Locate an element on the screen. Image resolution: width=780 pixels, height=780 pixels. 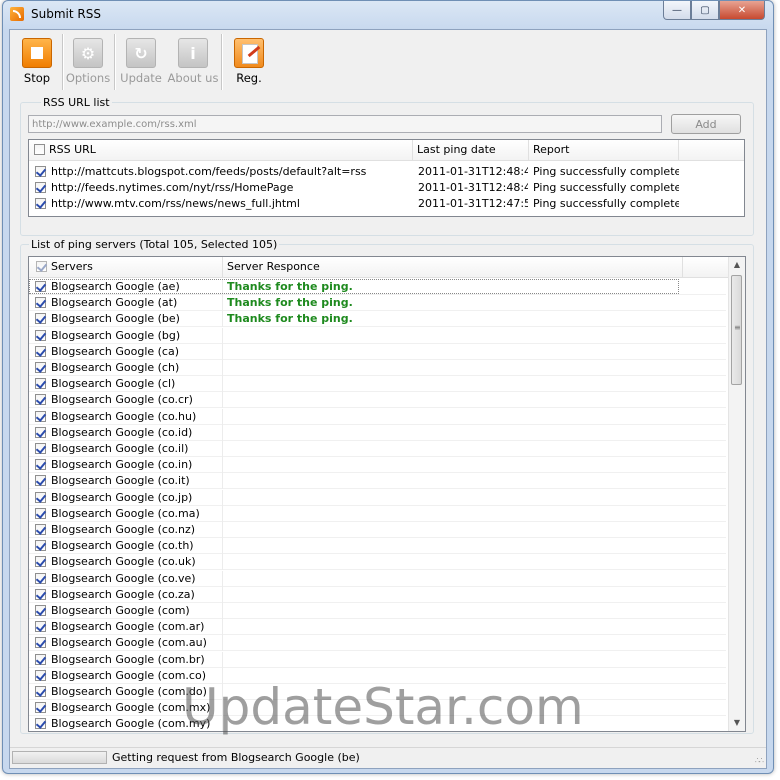
server-row: Blogsearch Google (ca) is located at coordinates (377, 351).